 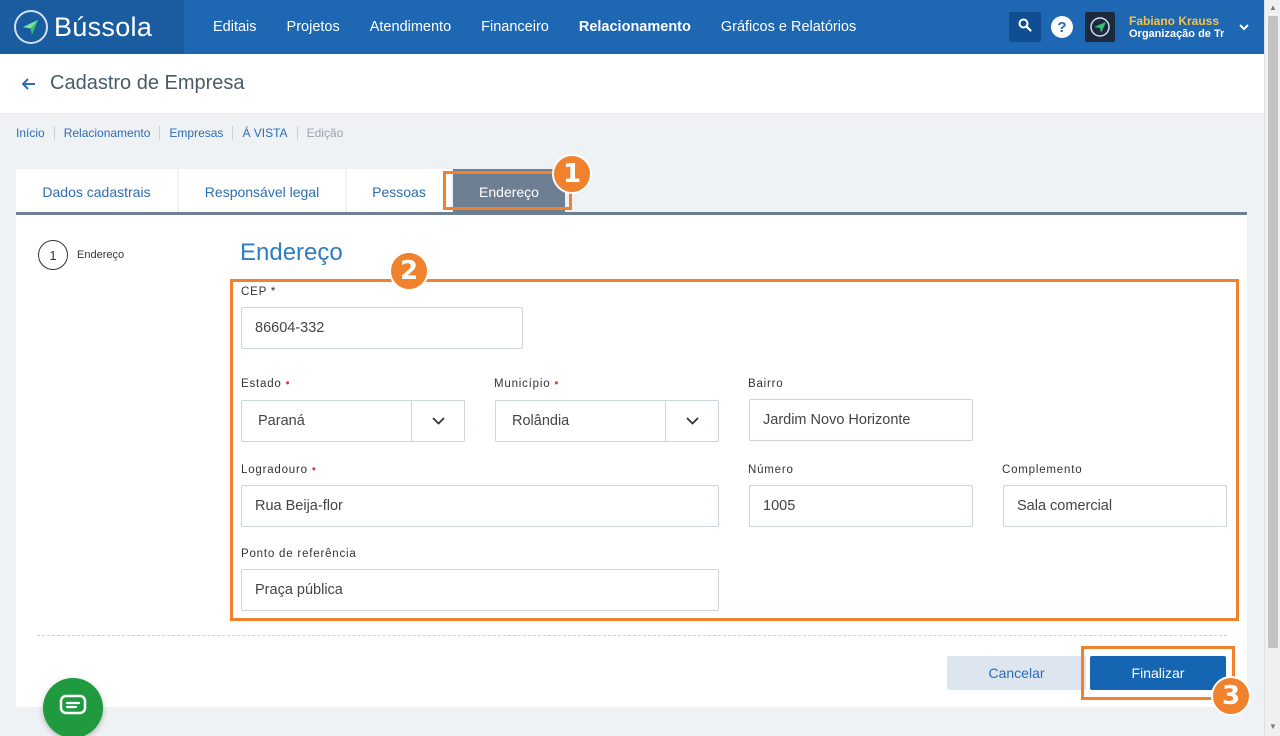 I want to click on cancel-button: Cancelar, so click(x=1016, y=673).